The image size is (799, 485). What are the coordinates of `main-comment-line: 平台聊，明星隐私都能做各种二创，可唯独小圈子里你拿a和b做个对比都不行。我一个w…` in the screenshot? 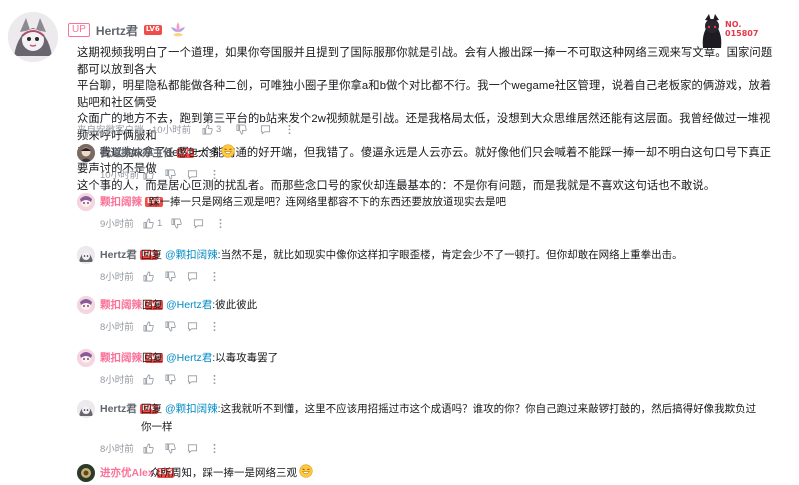 It's located at (424, 94).